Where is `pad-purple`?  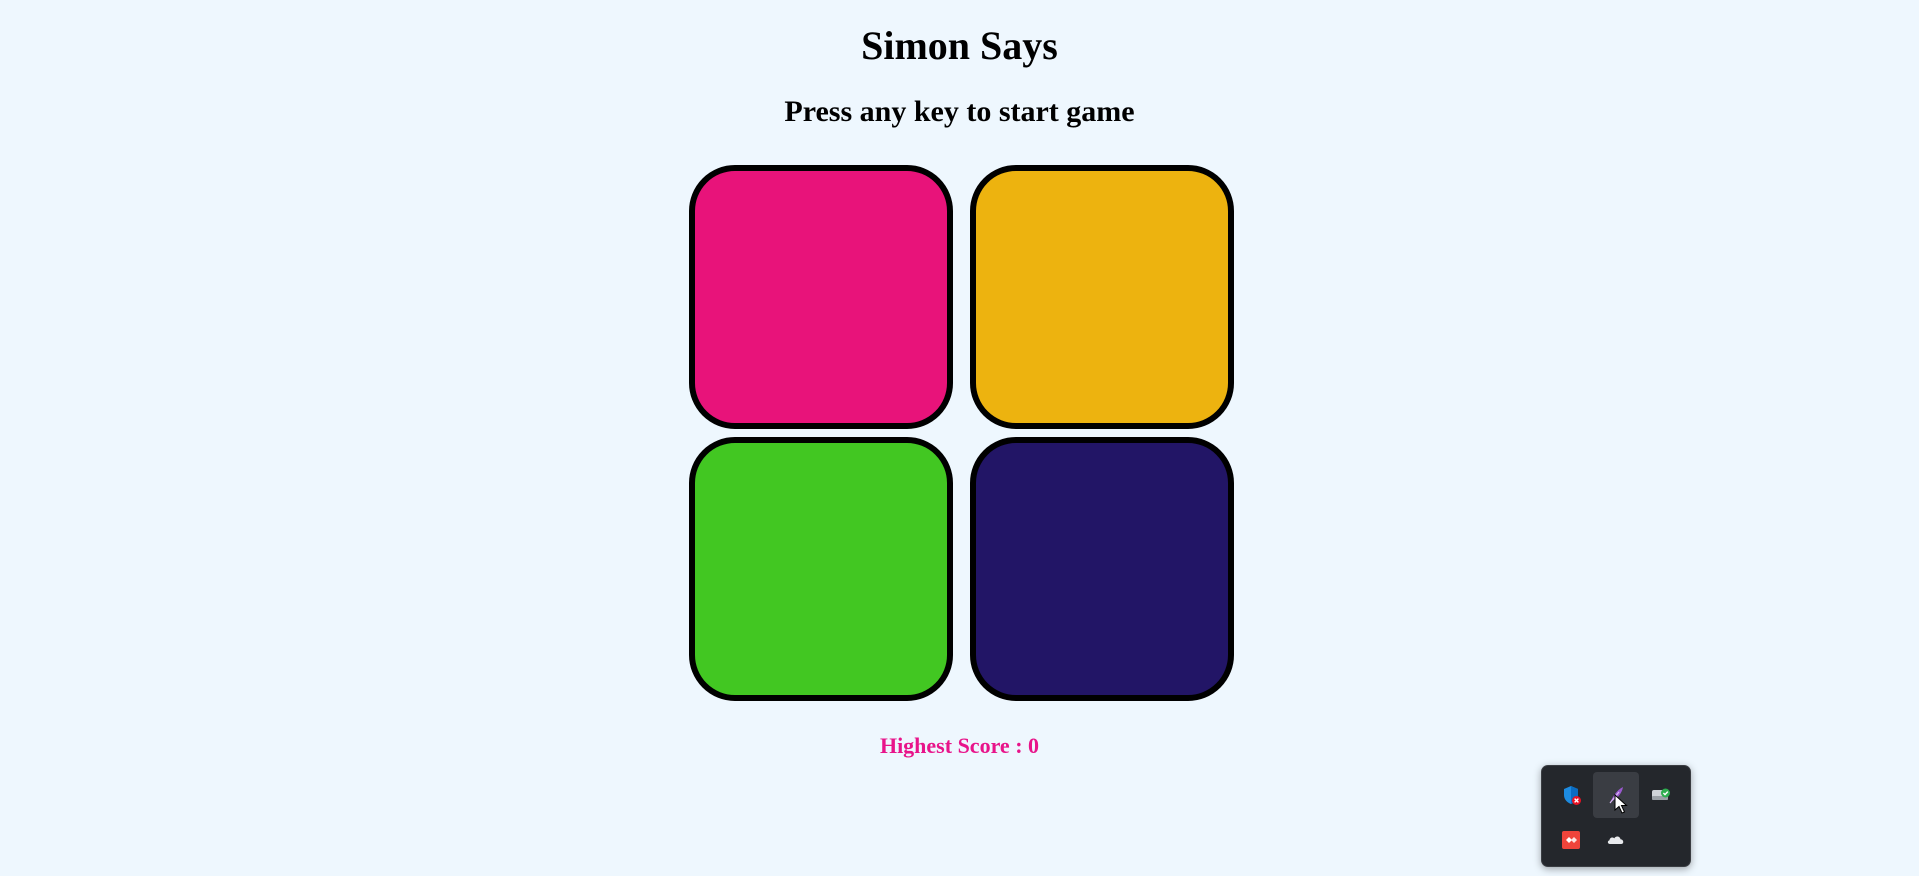
pad-purple is located at coordinates (1102, 569).